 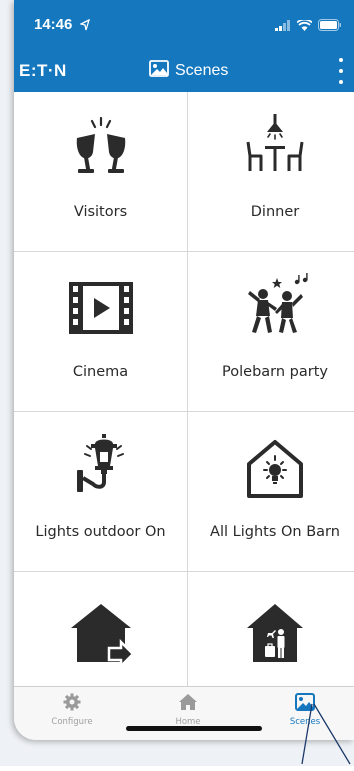 I want to click on scene-tile-cinema: Cinema, so click(x=101, y=332).